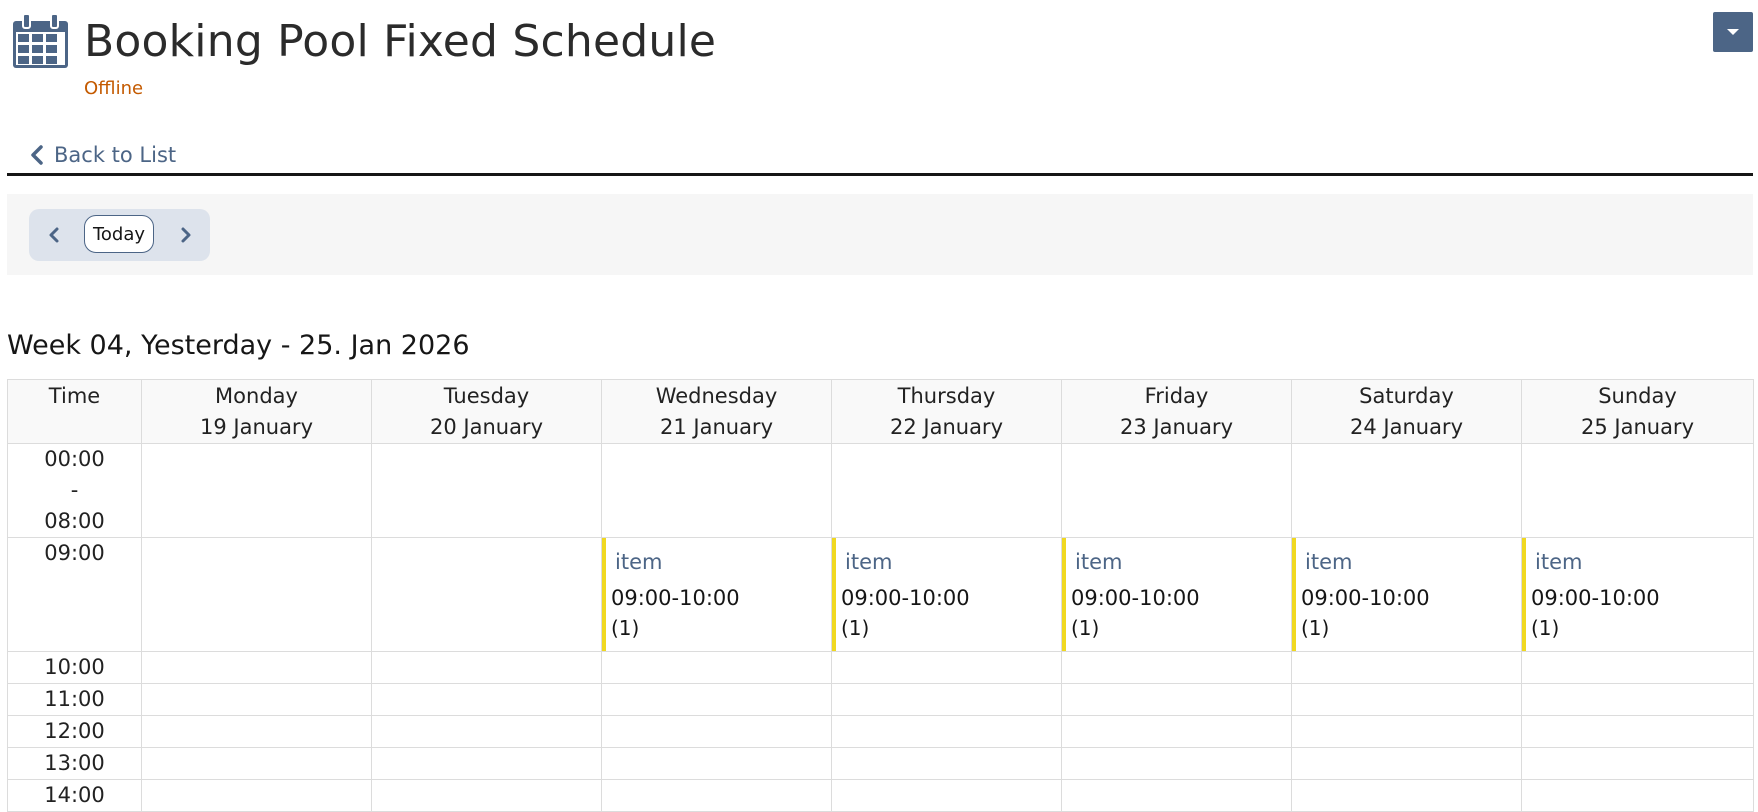 The image size is (1758, 812). I want to click on day-header-sunday: Sunday 25 January, so click(1637, 411).